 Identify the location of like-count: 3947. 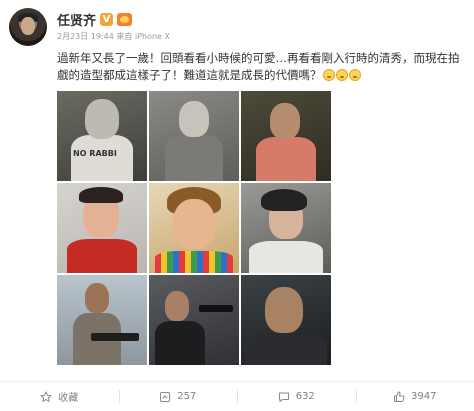
(424, 396).